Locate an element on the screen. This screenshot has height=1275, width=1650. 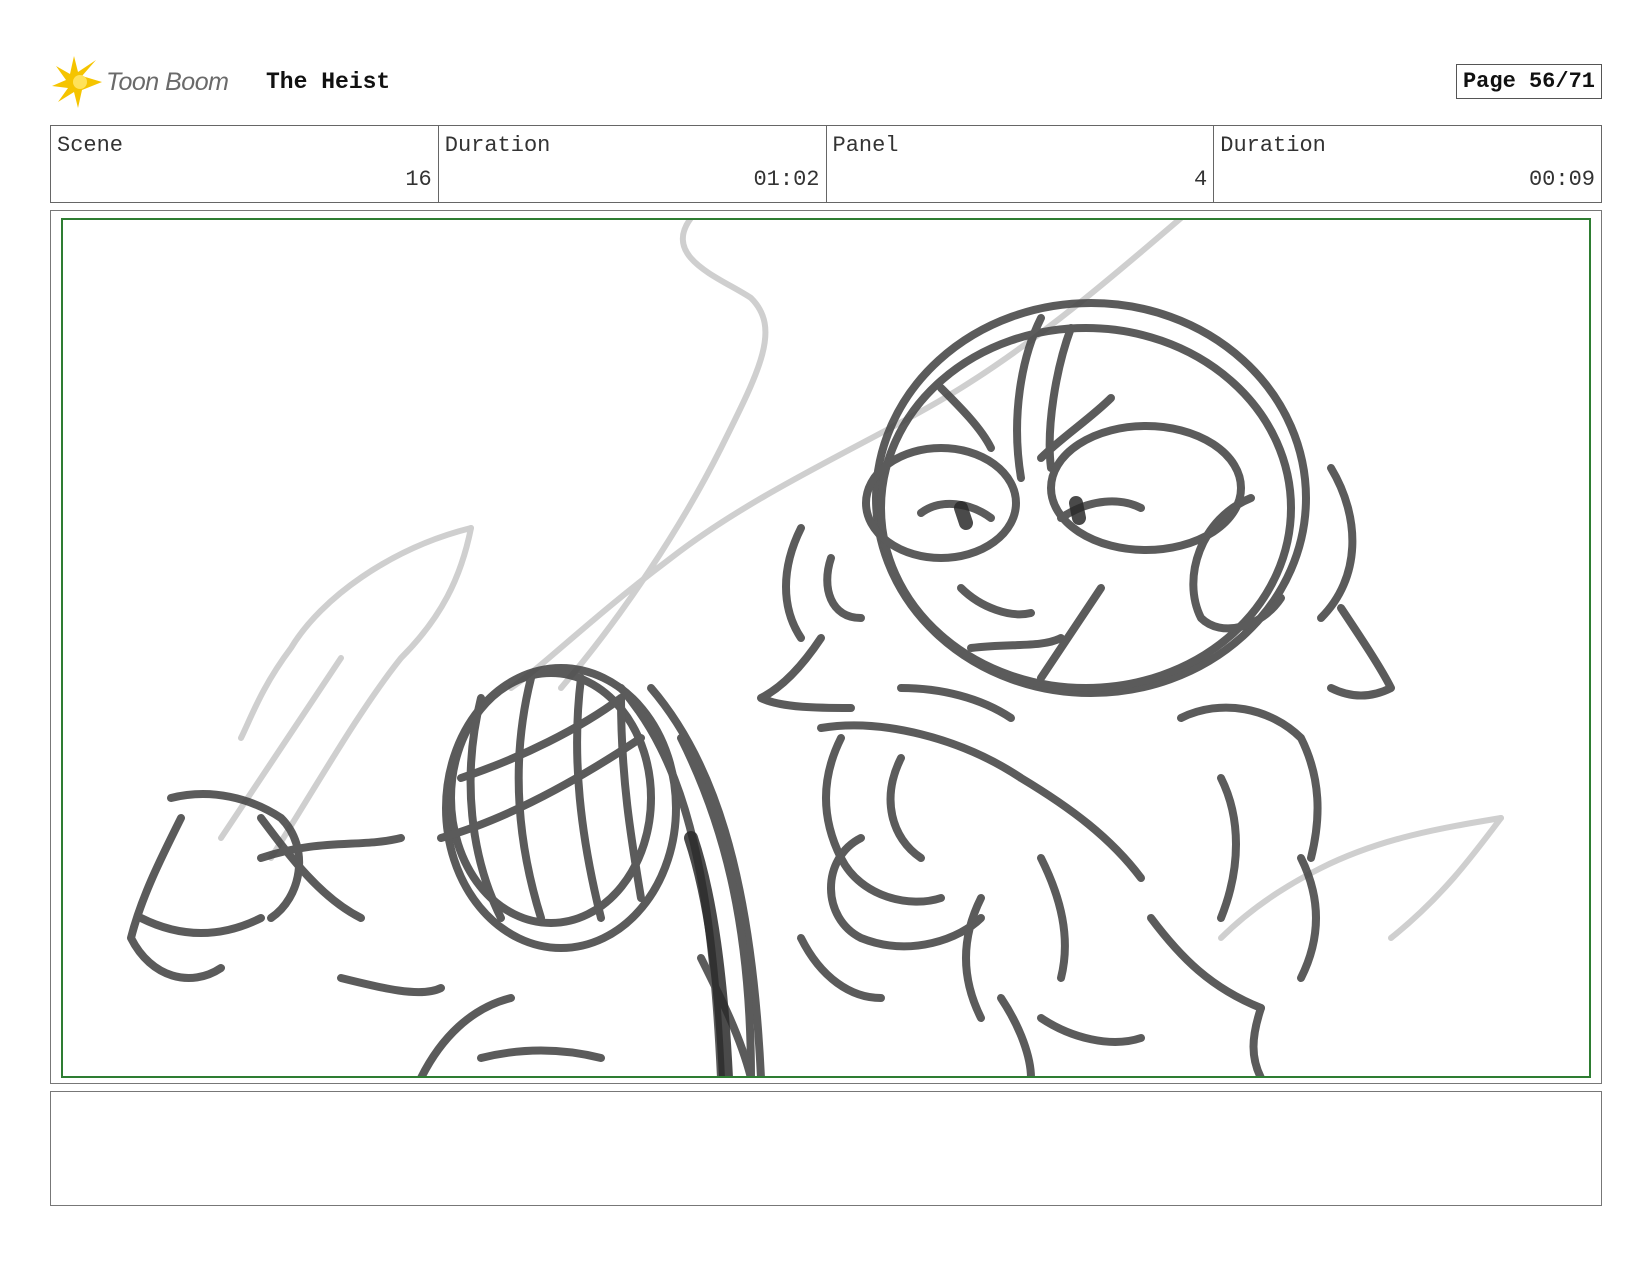
panel-duration-value: 00:09 is located at coordinates (1561, 179).